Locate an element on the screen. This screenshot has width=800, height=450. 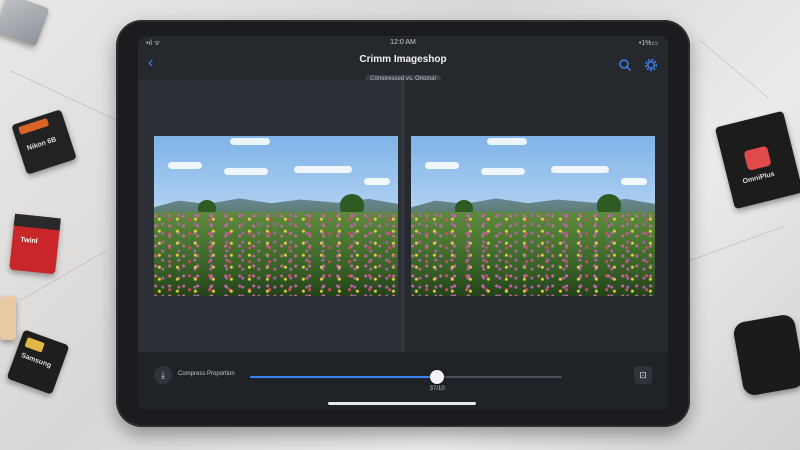
status-time: 12:0 AM is located at coordinates (403, 42).